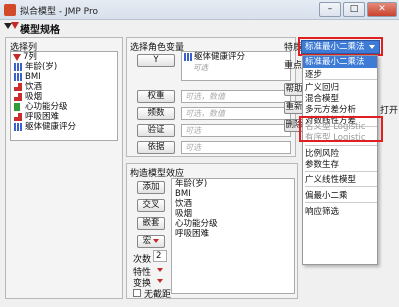 Image resolution: width=399 pixels, height=307 pixels. Describe the element at coordinates (233, 184) in the screenshot. I see `effect-term: 年龄(岁)` at that location.